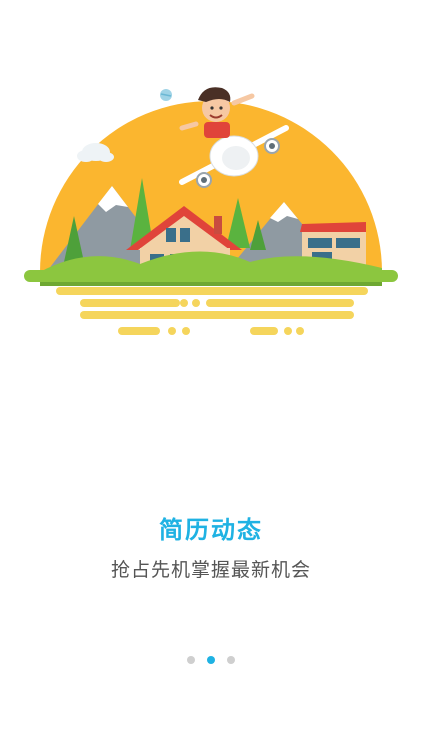 Image resolution: width=422 pixels, height=750 pixels. What do you see at coordinates (210, 570) in the screenshot?
I see `page-subtitle: 抢占先机掌握最新机会` at bounding box center [210, 570].